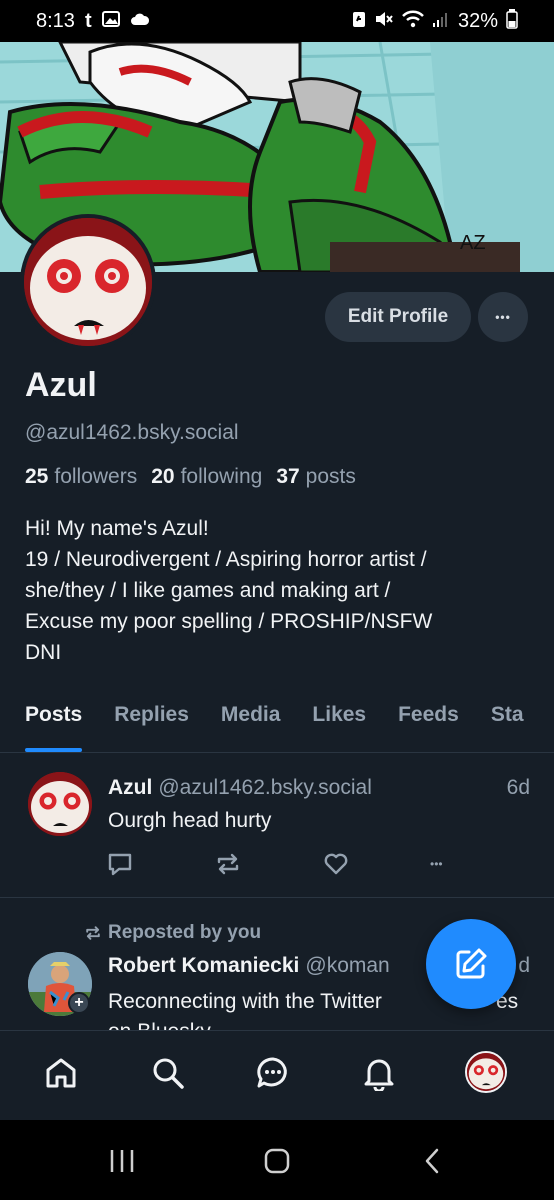  What do you see at coordinates (122, 1163) in the screenshot?
I see `recent-apps-icon` at bounding box center [122, 1163].